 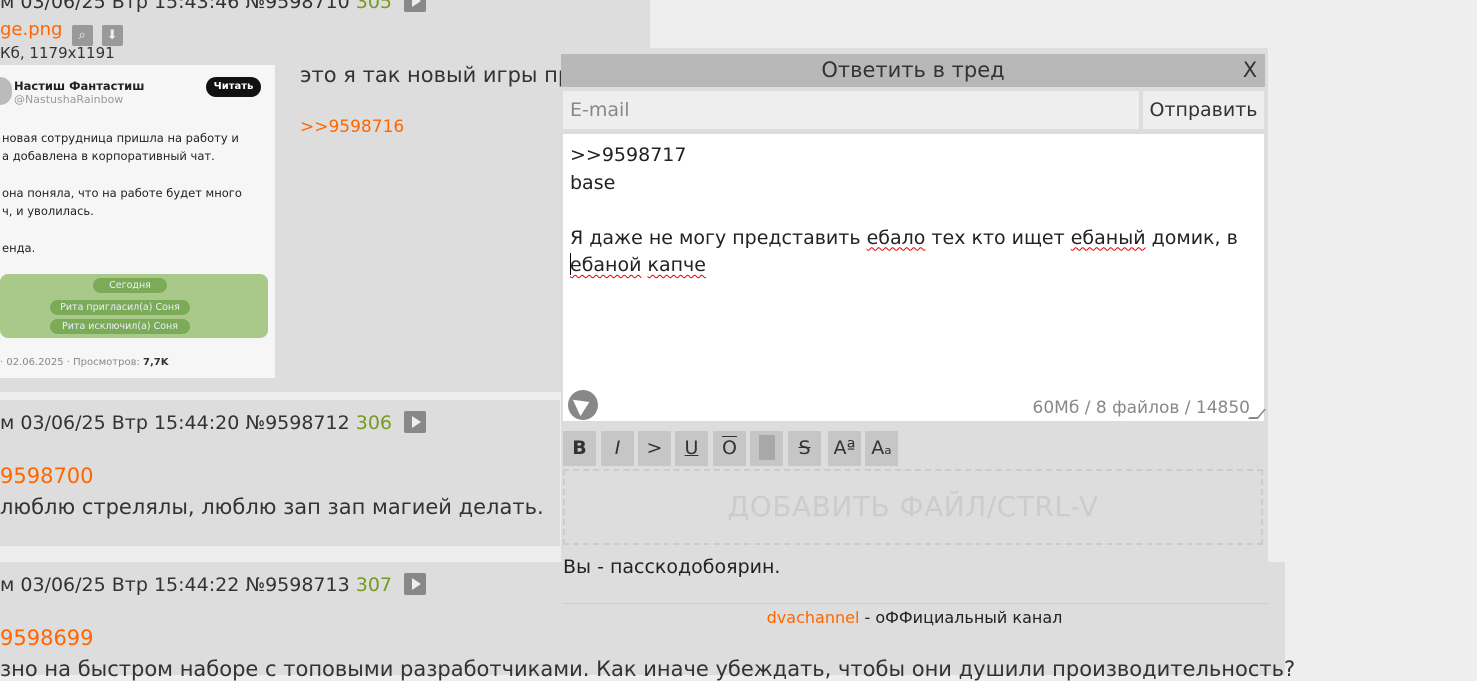 I want to click on tweet-line: она поняла, что на работе будет много, so click(x=122, y=193).